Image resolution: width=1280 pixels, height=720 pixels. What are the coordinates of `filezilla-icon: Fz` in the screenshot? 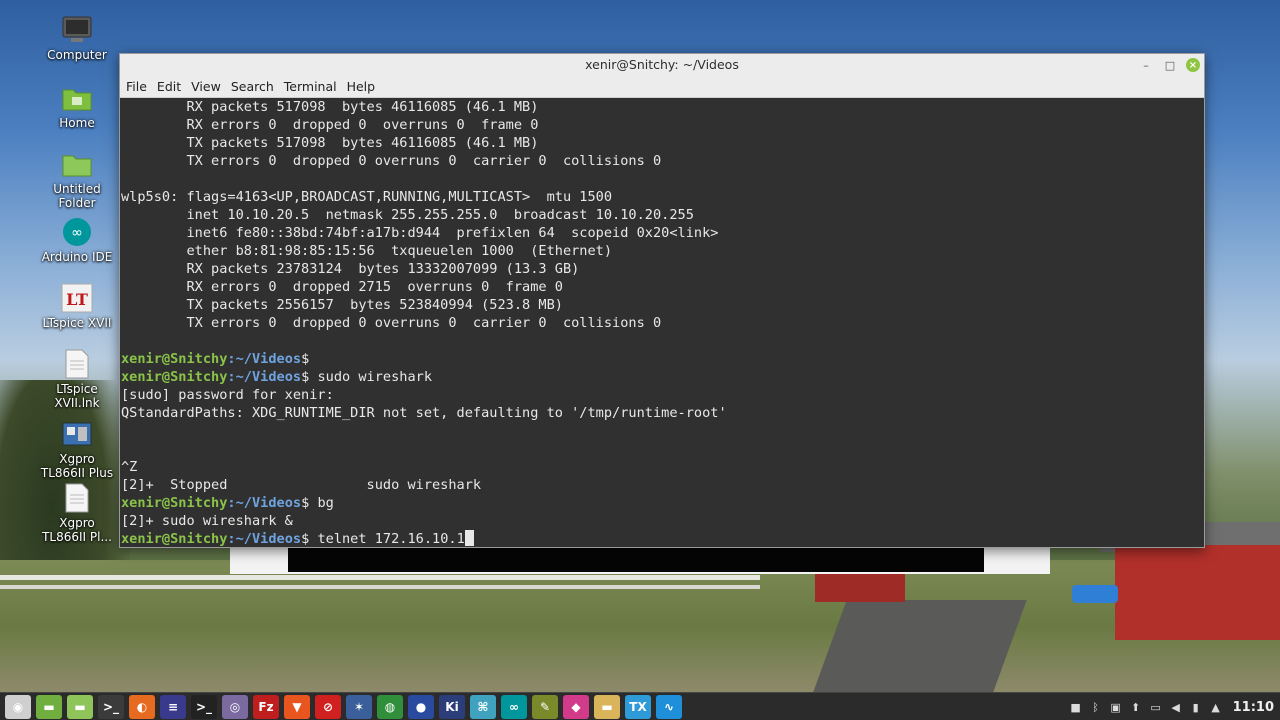 It's located at (266, 706).